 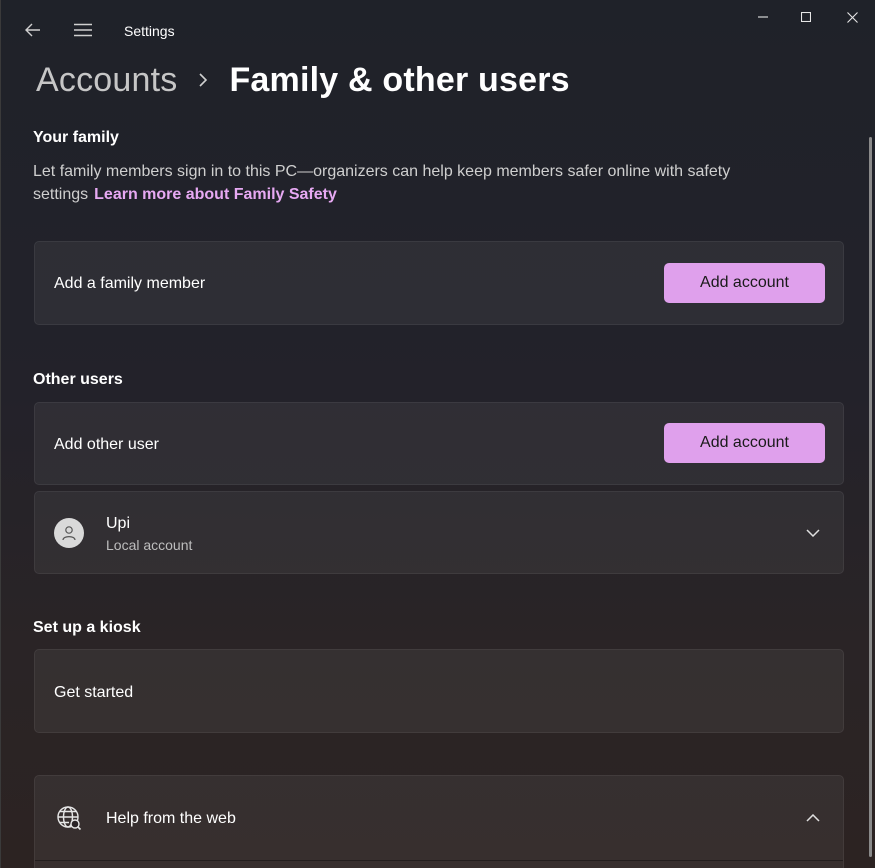 I want to click on breadcrumb: Accounts Family & other users, so click(x=303, y=80).